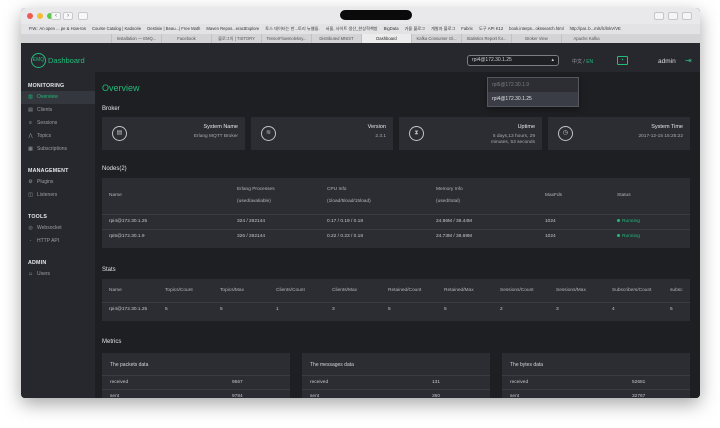  Describe the element at coordinates (111, 109) in the screenshot. I see `broker-section-title: Broker` at that location.